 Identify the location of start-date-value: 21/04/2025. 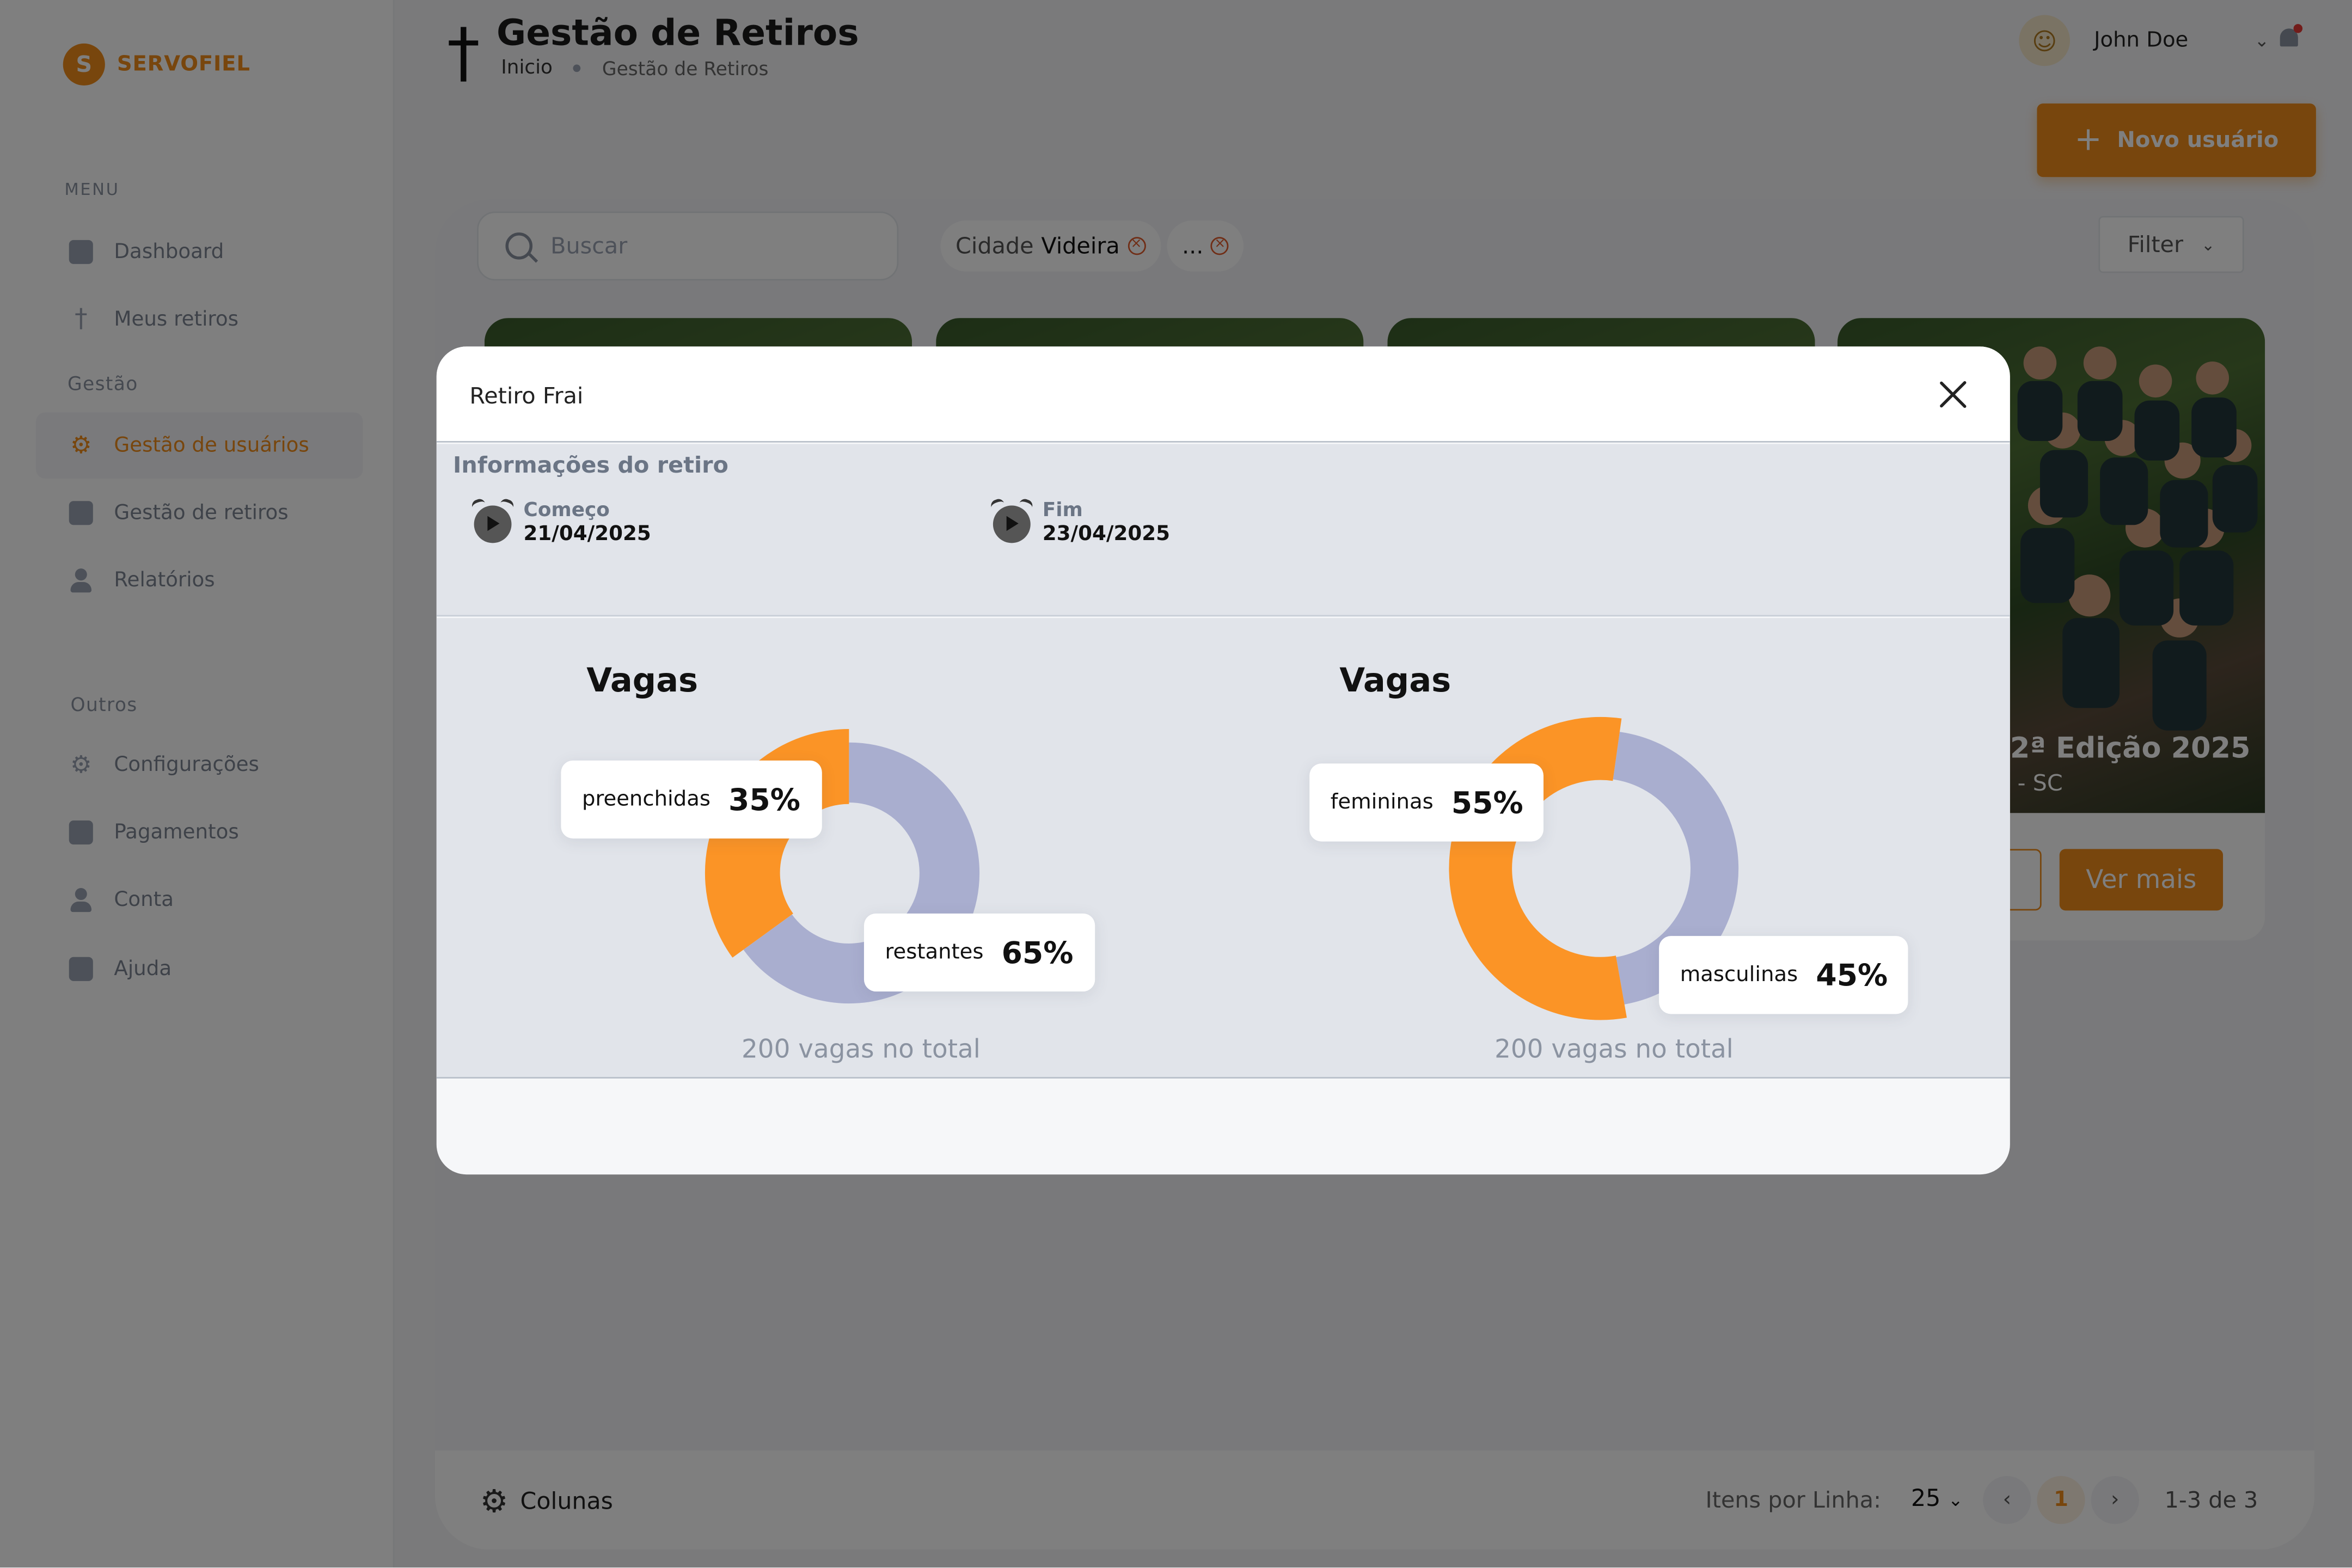
(587, 534).